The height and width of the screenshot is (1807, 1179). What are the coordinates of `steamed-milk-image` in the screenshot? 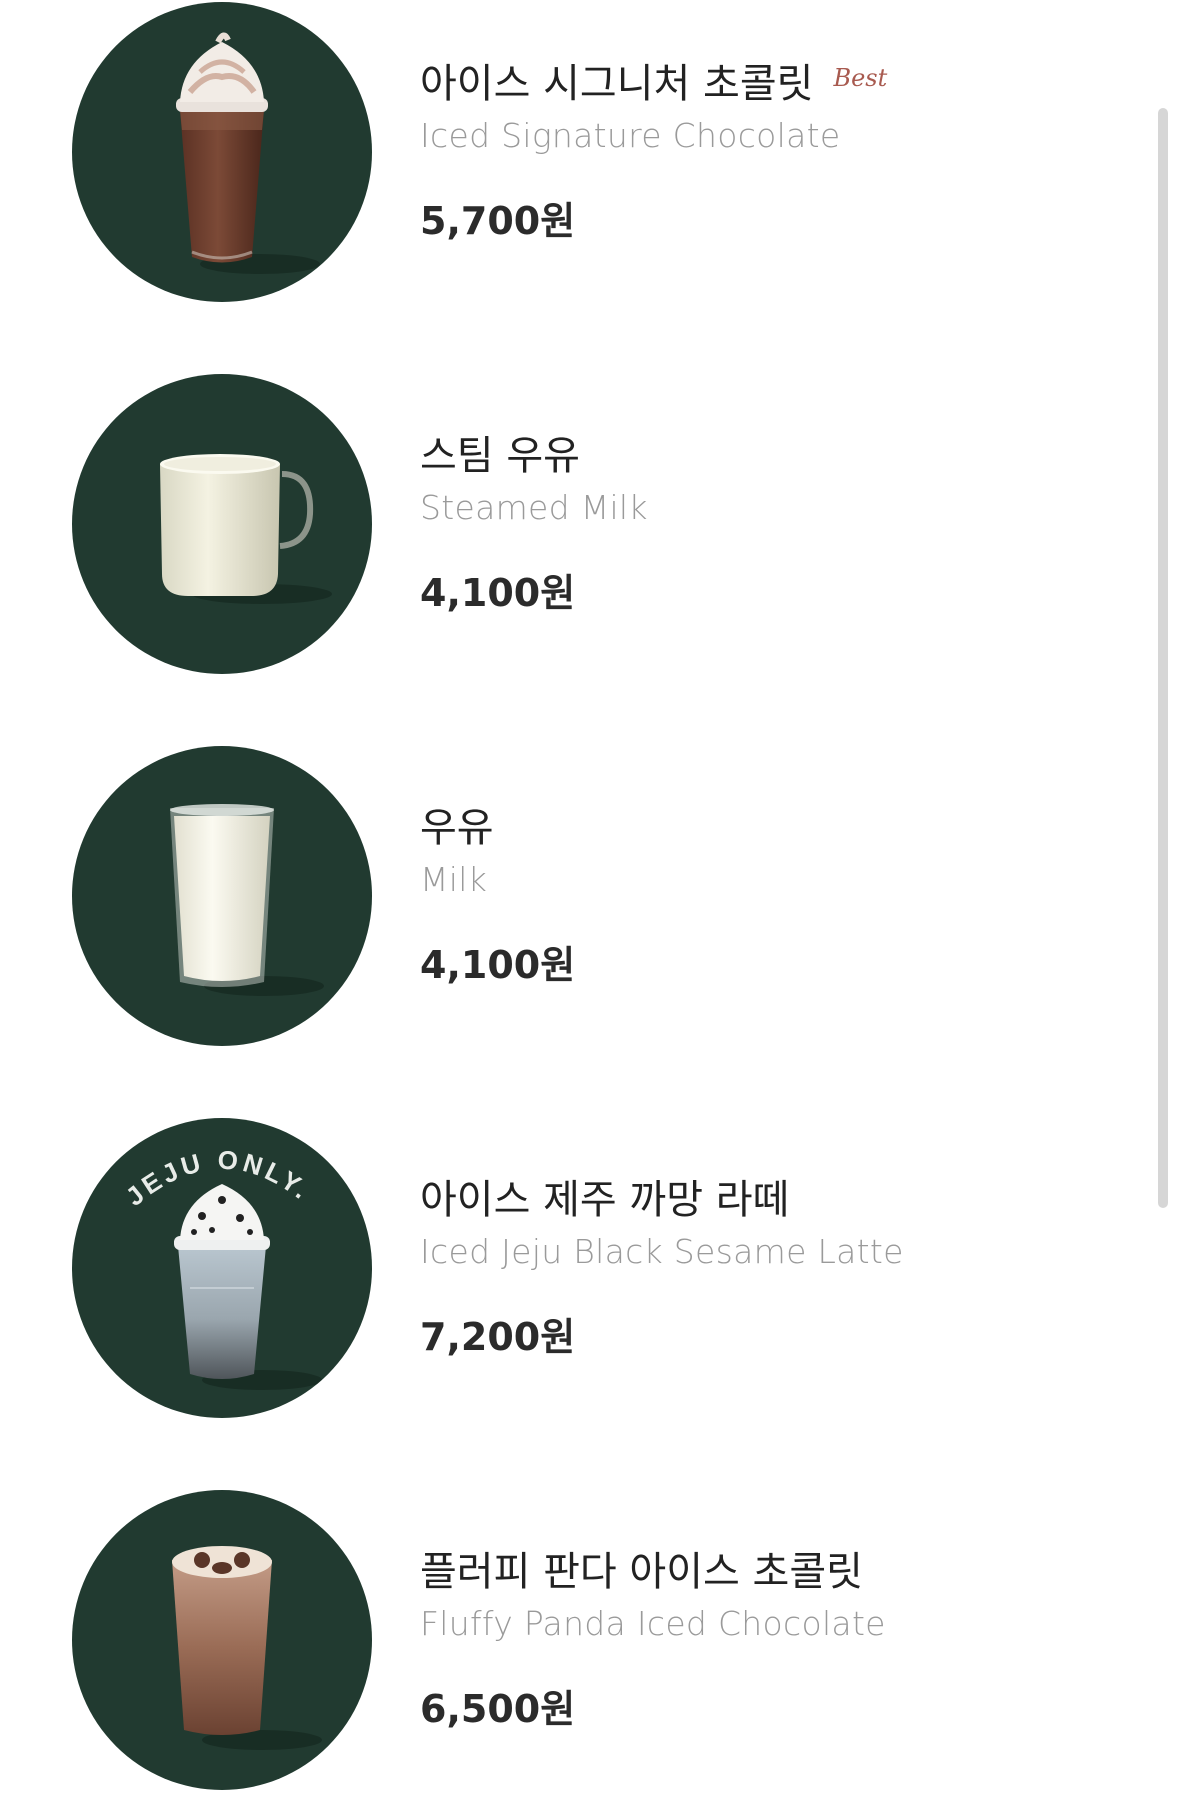 It's located at (222, 524).